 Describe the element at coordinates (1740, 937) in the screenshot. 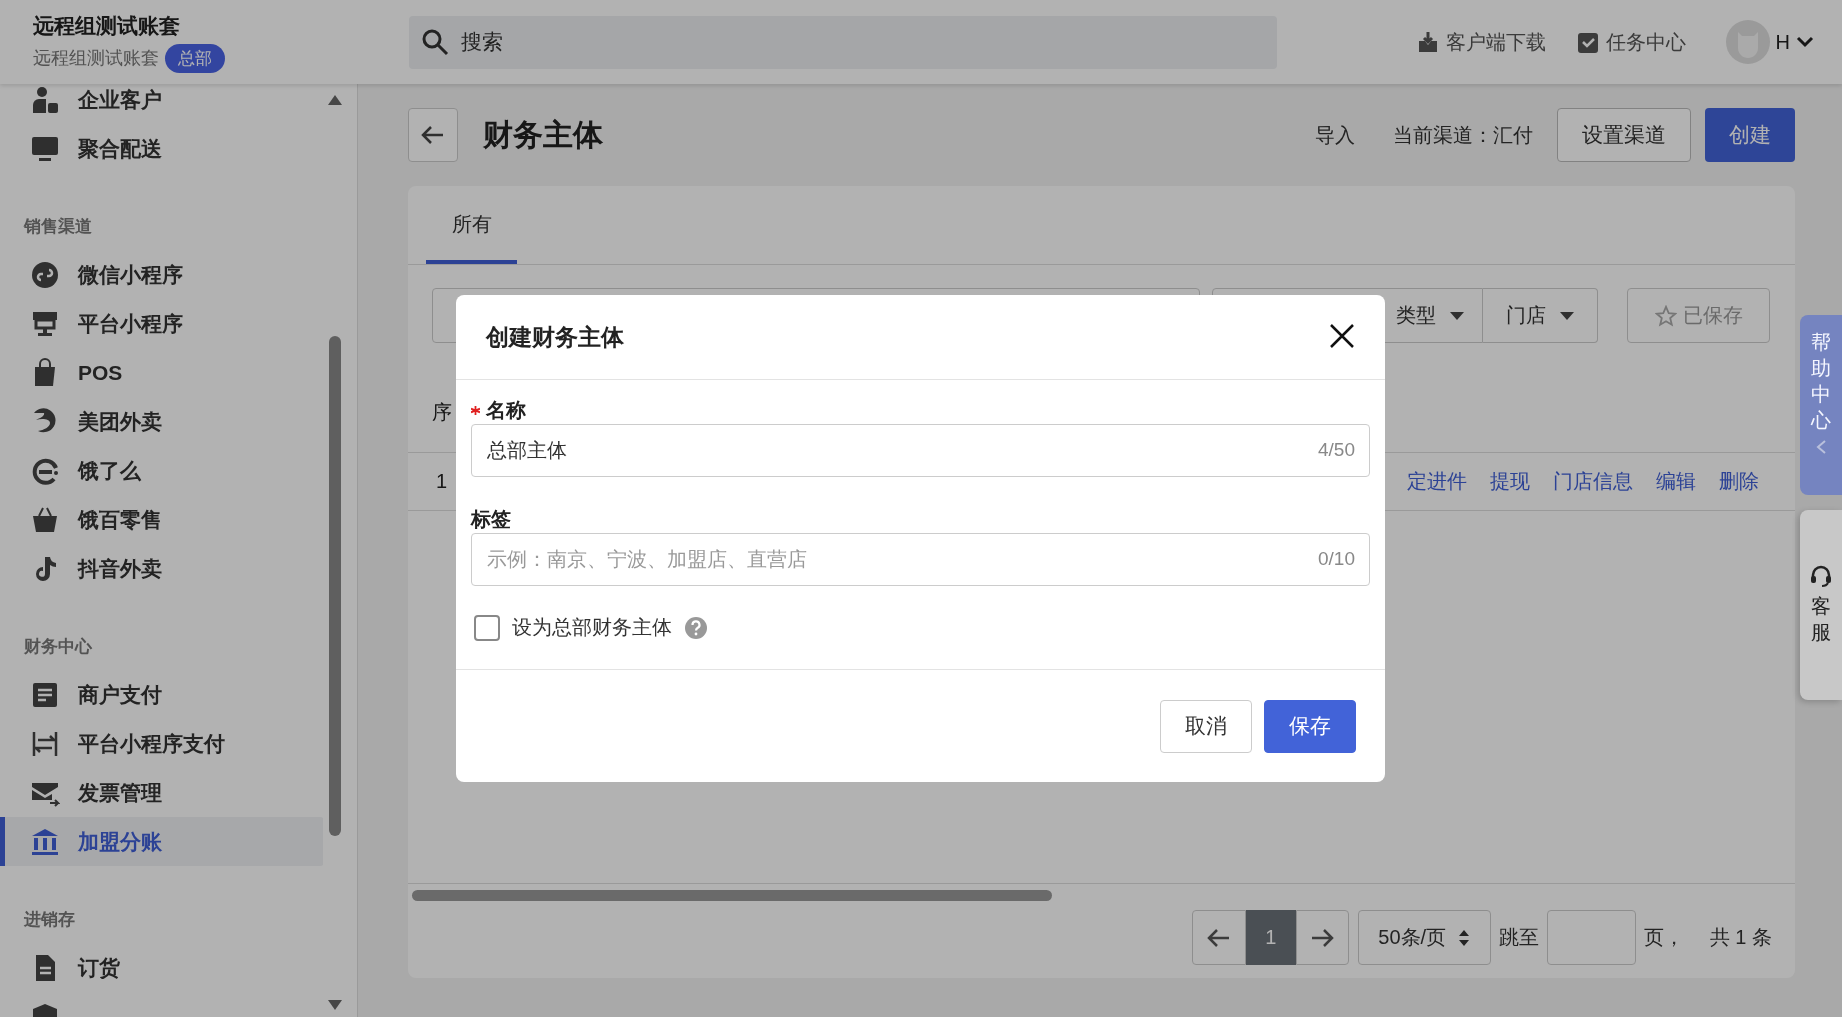

I see `total-count: 共 1 条` at that location.